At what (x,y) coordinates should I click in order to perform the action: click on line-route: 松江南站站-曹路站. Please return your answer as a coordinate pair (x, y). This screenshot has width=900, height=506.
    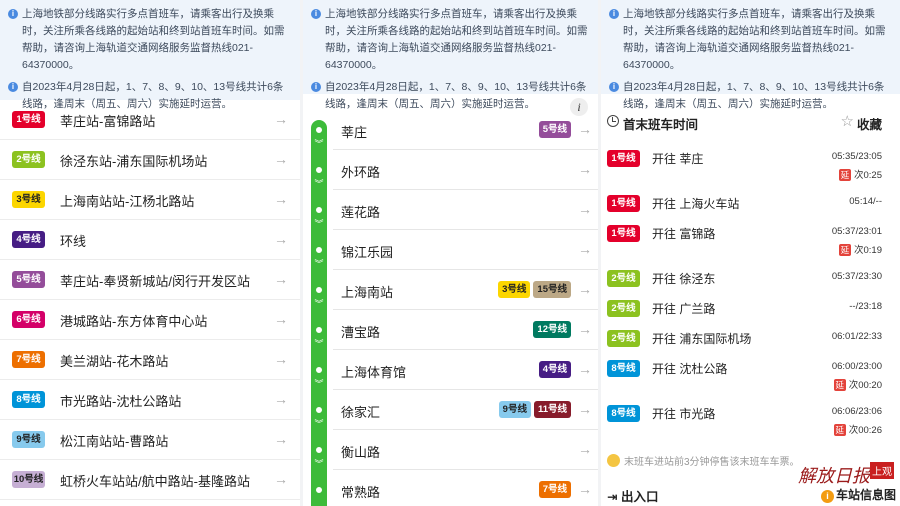
    Looking at the image, I should click on (114, 441).